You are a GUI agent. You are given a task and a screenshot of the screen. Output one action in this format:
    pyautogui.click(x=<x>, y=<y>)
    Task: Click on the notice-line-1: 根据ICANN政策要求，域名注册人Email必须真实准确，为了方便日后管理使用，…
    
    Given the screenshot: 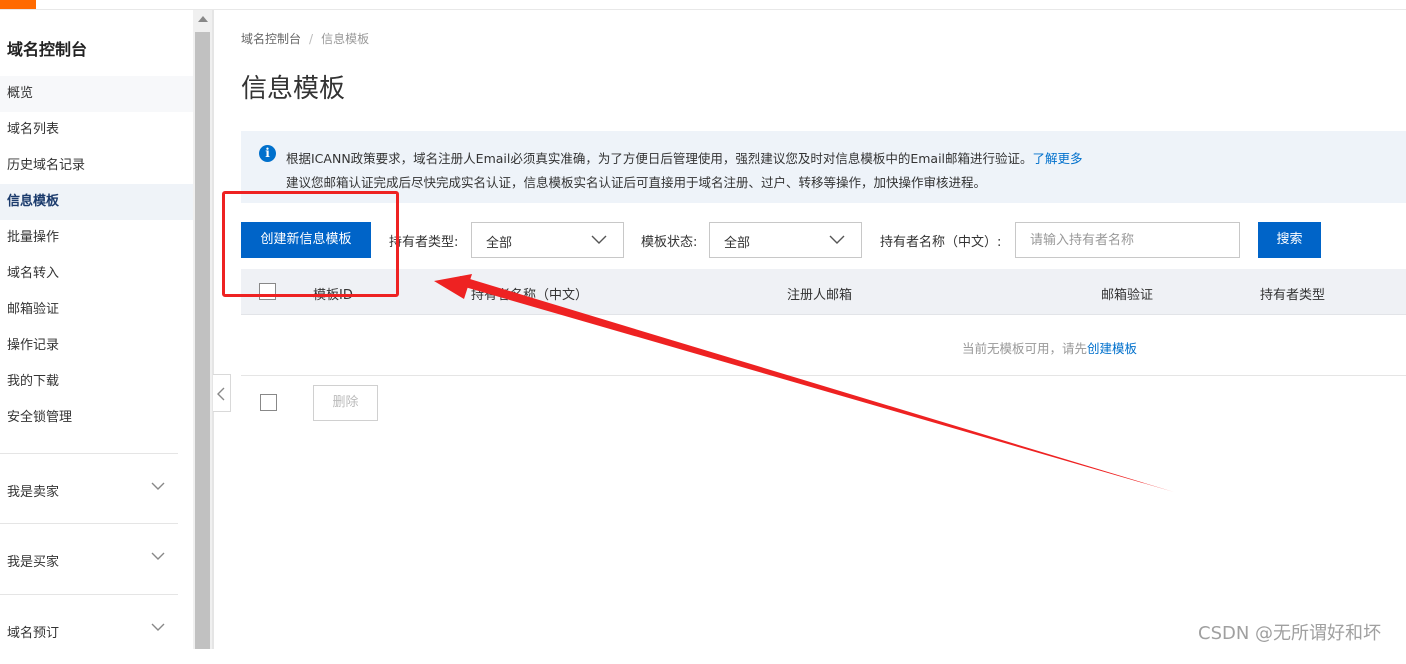 What is the action you would take?
    pyautogui.click(x=684, y=157)
    